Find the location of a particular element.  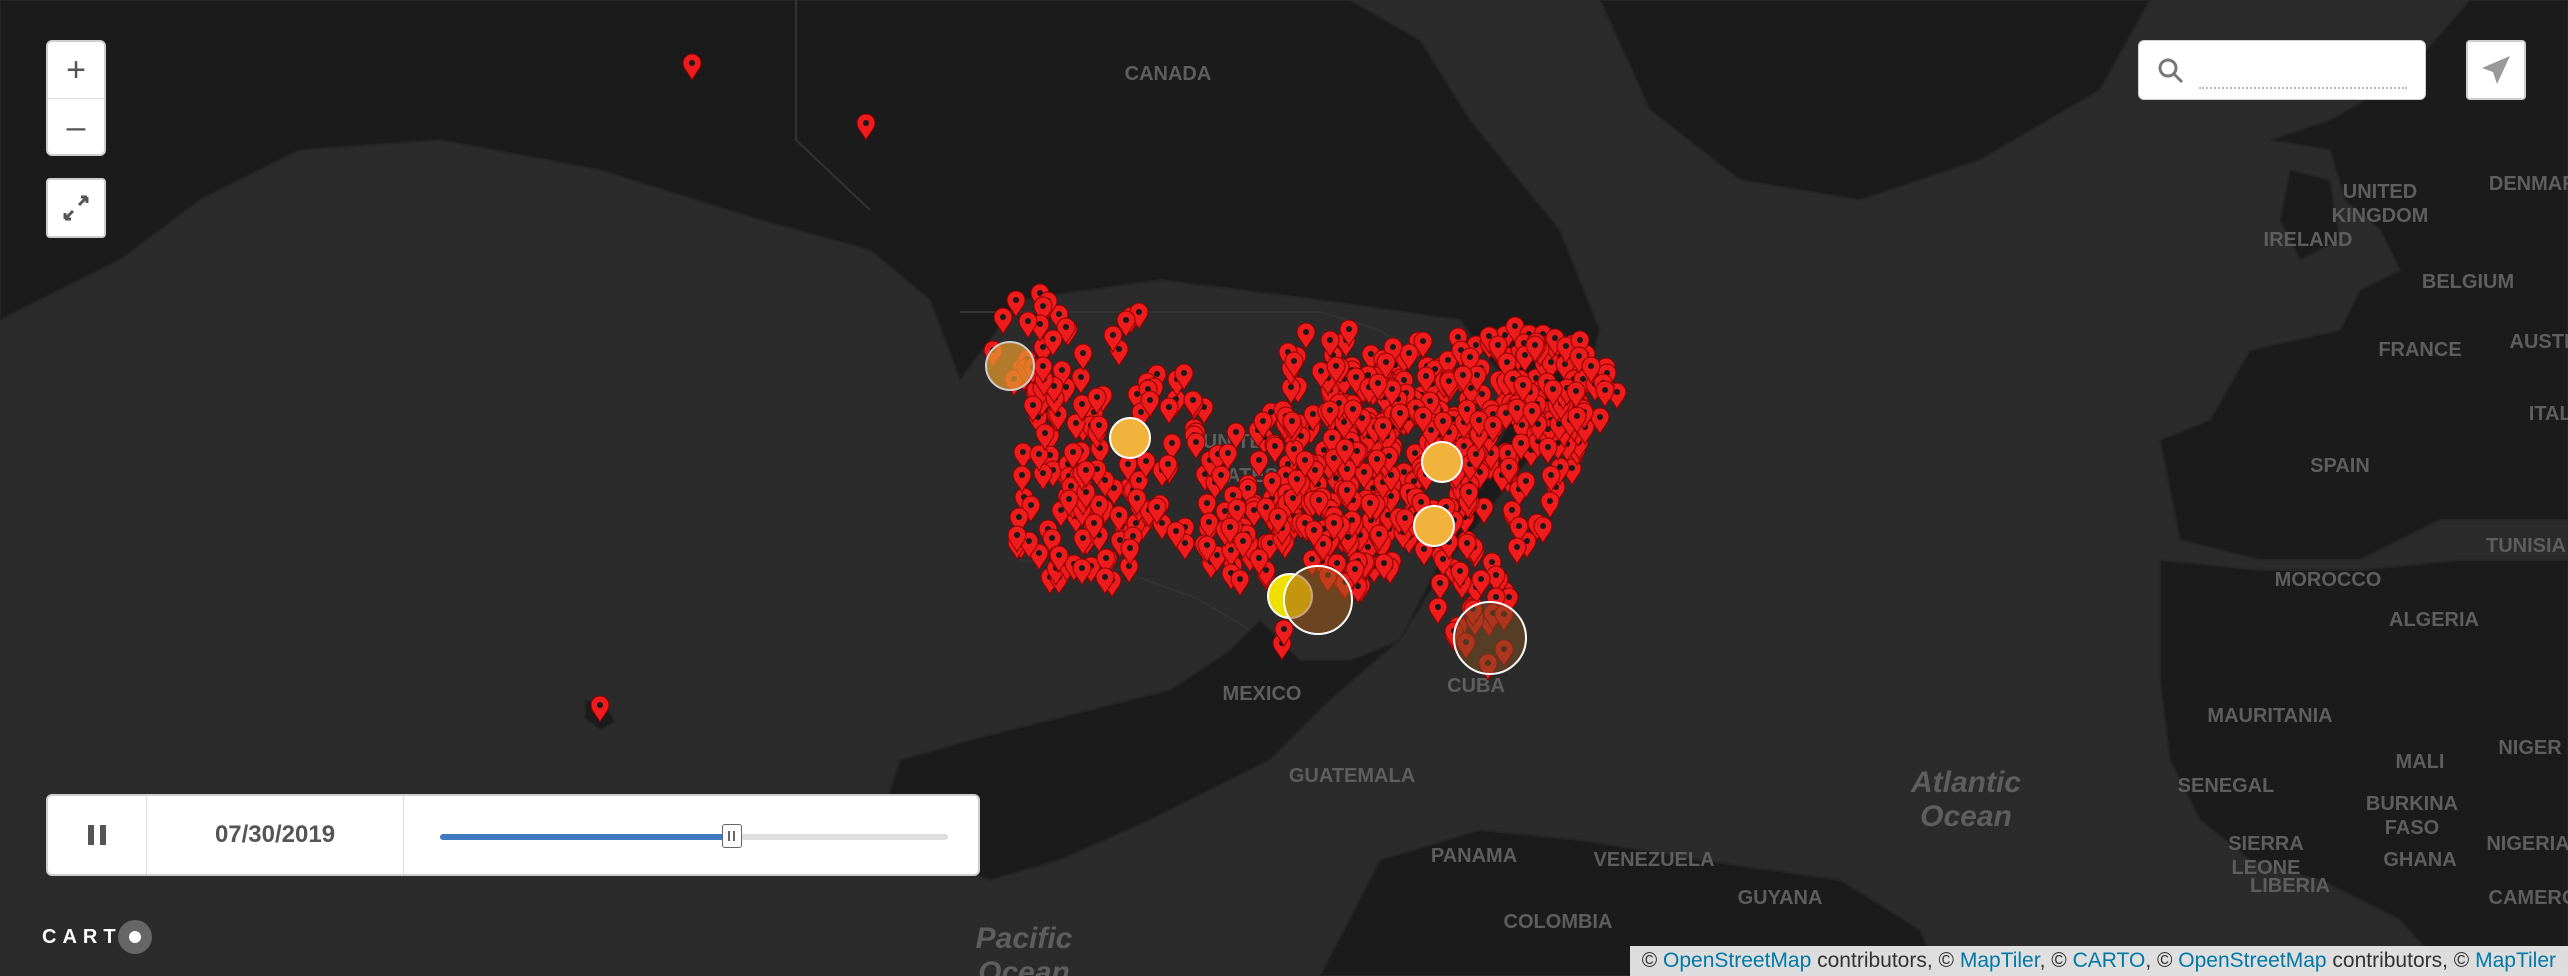

label-italy: ITALY is located at coordinates (2548, 414).